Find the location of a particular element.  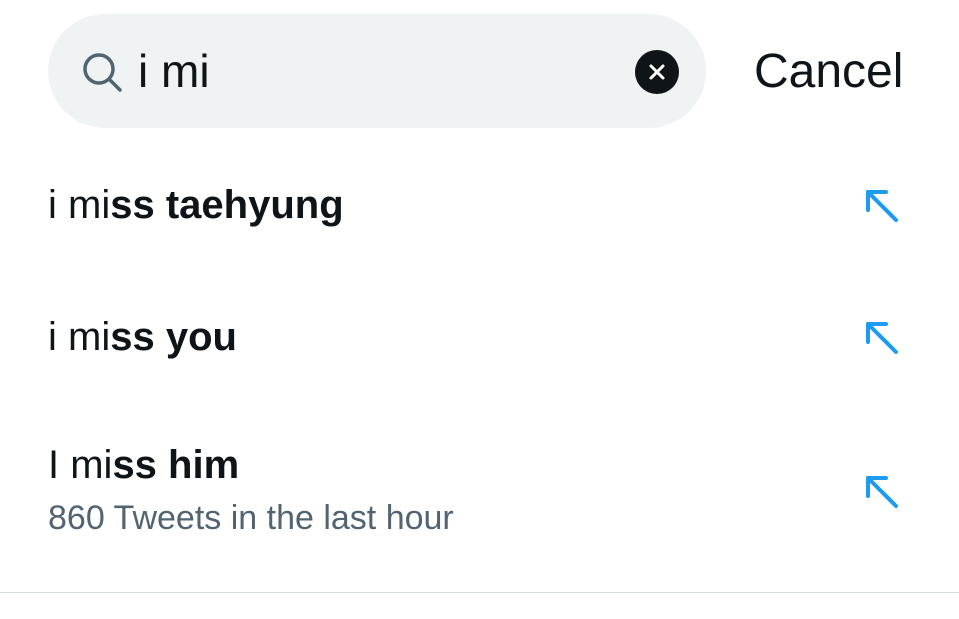

completion-text-bold: you is located at coordinates (195, 337).